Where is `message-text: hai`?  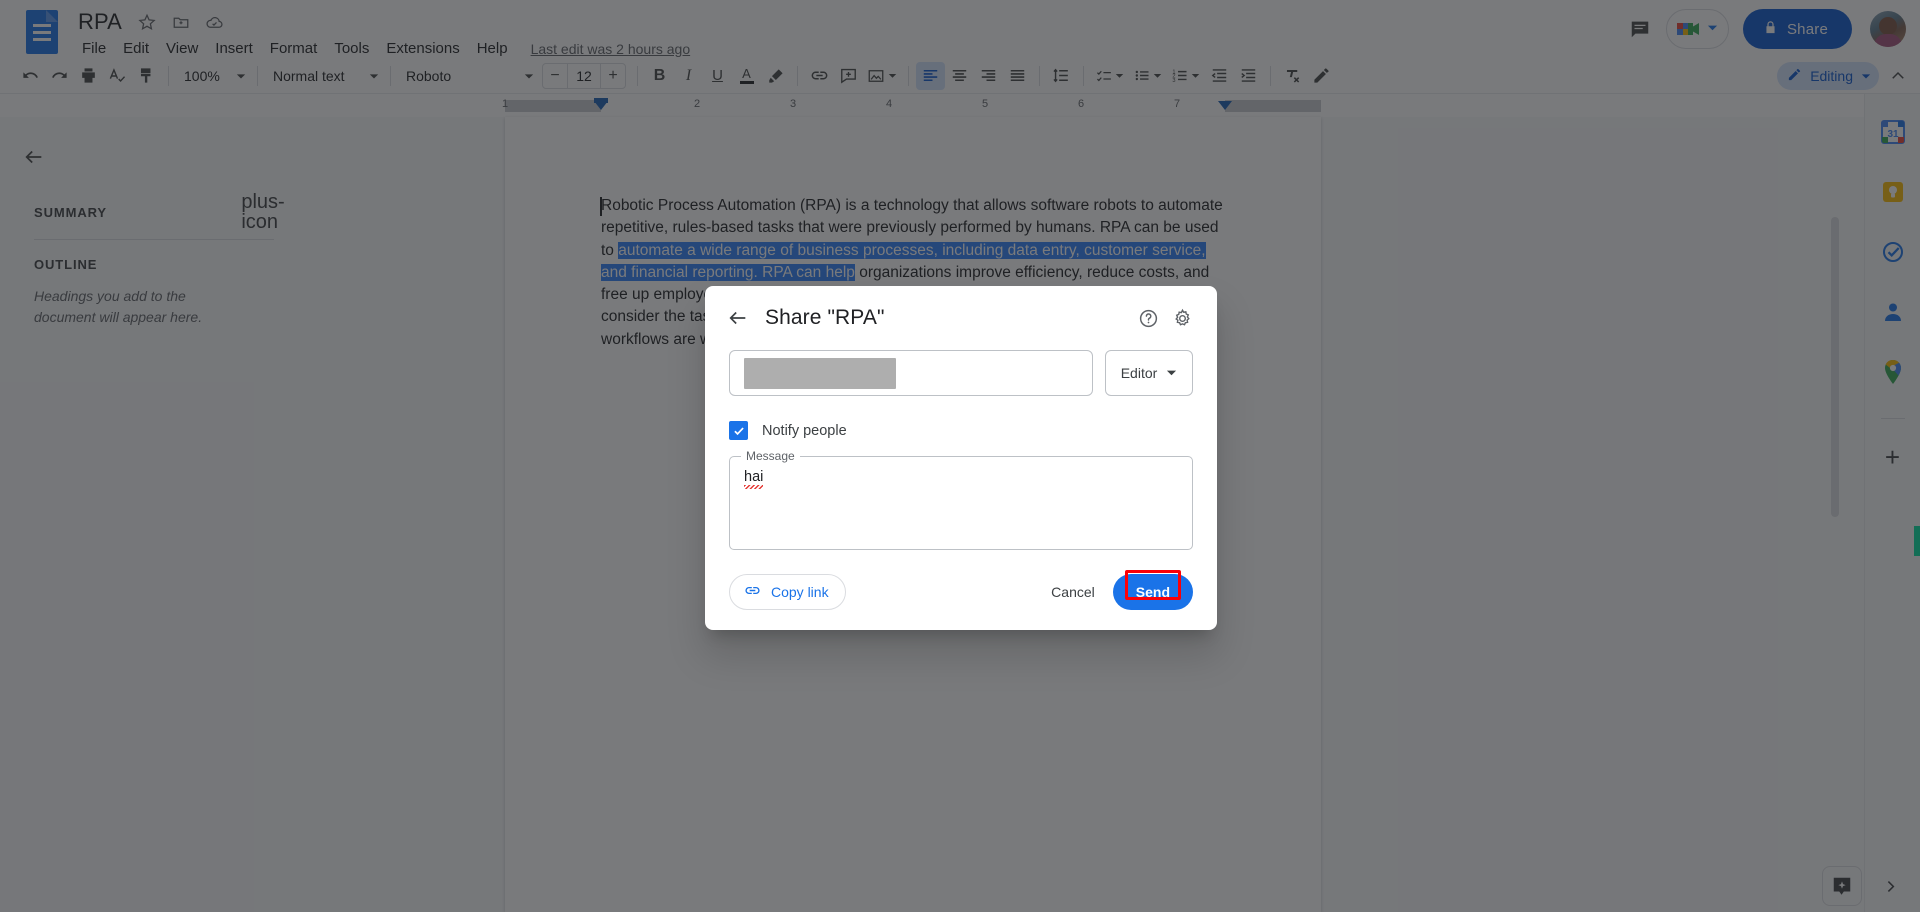 message-text: hai is located at coordinates (754, 477).